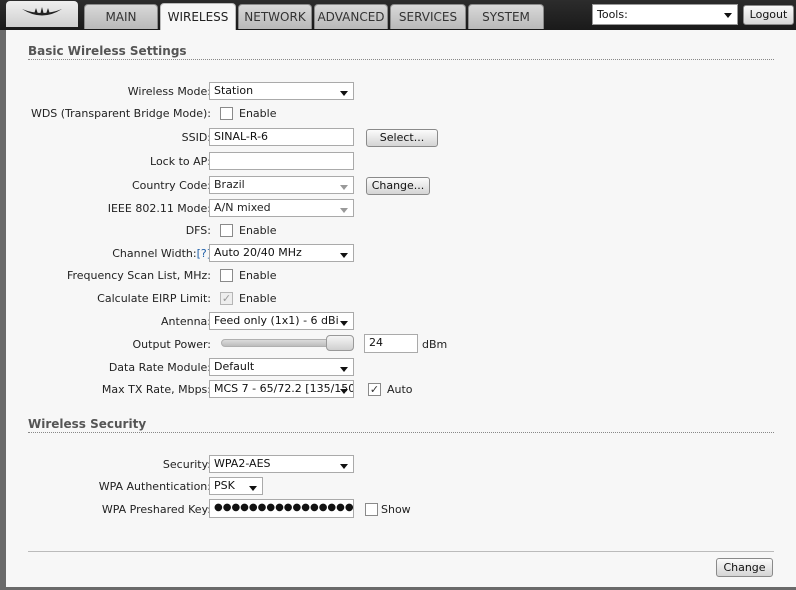  I want to click on dfs-enable-checkbox, so click(226, 230).